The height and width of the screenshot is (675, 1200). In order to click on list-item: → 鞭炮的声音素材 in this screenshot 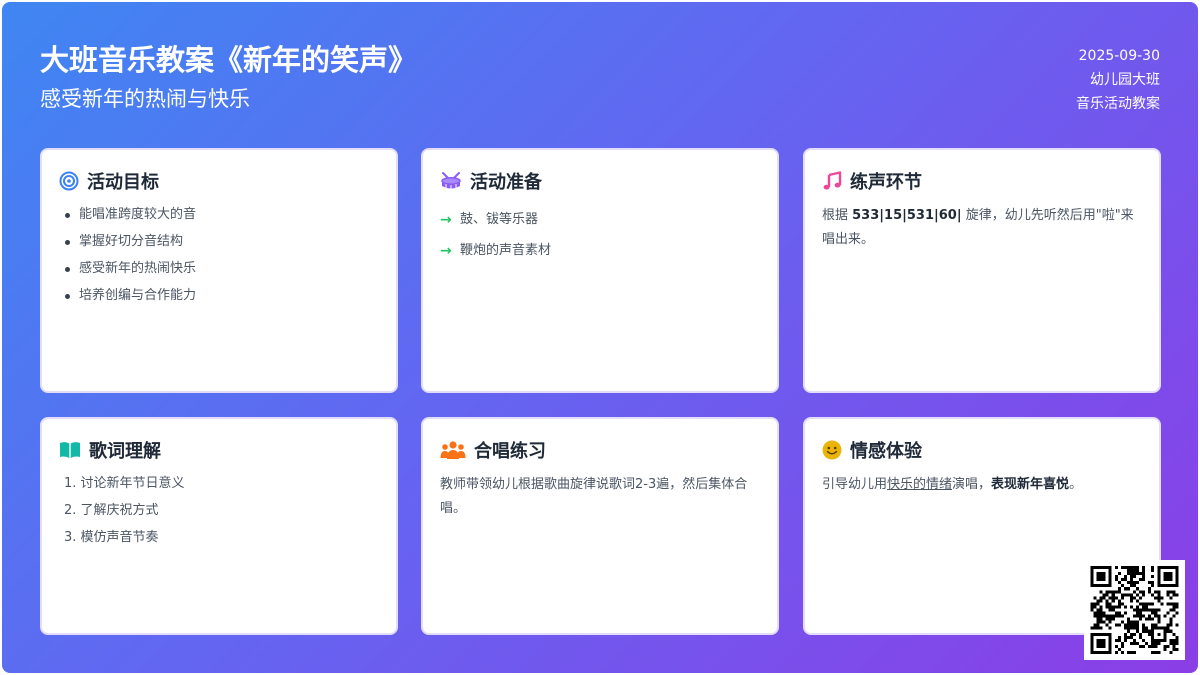, I will do `click(600, 250)`.